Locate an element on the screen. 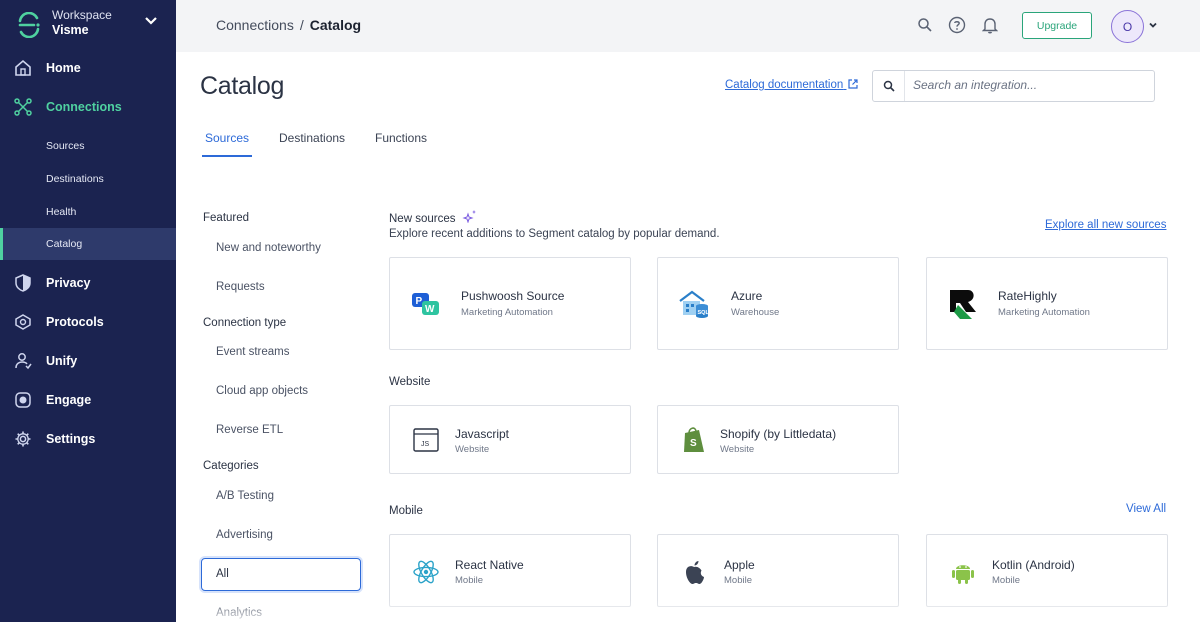 The image size is (1200, 622). filter-item-all: All is located at coordinates (281, 574).